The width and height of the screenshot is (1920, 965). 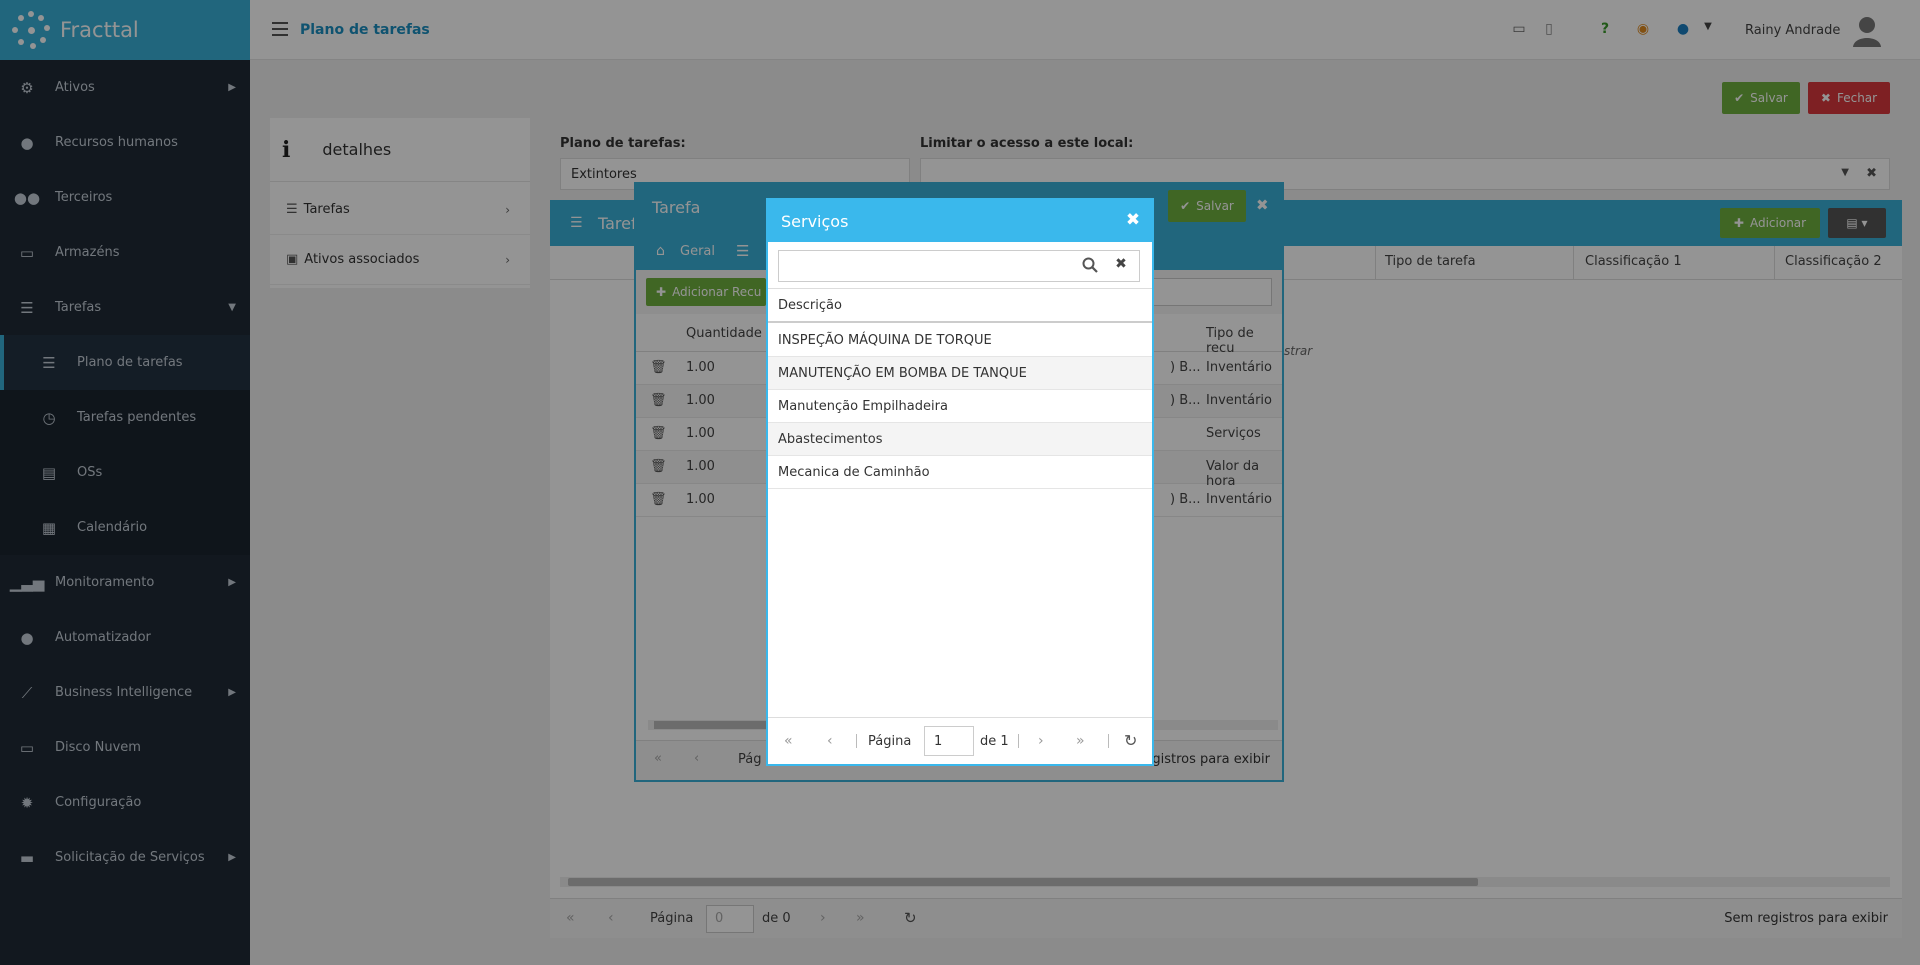 I want to click on list-item: Mecanica de Caminhão, so click(x=960, y=472).